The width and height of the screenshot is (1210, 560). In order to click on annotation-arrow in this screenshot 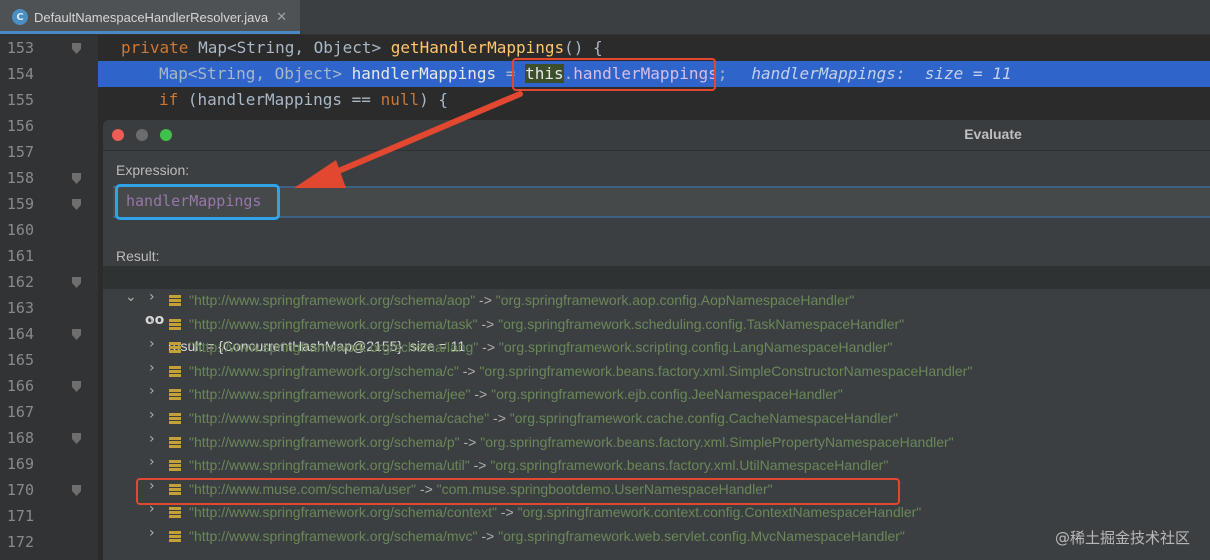, I will do `click(408, 139)`.